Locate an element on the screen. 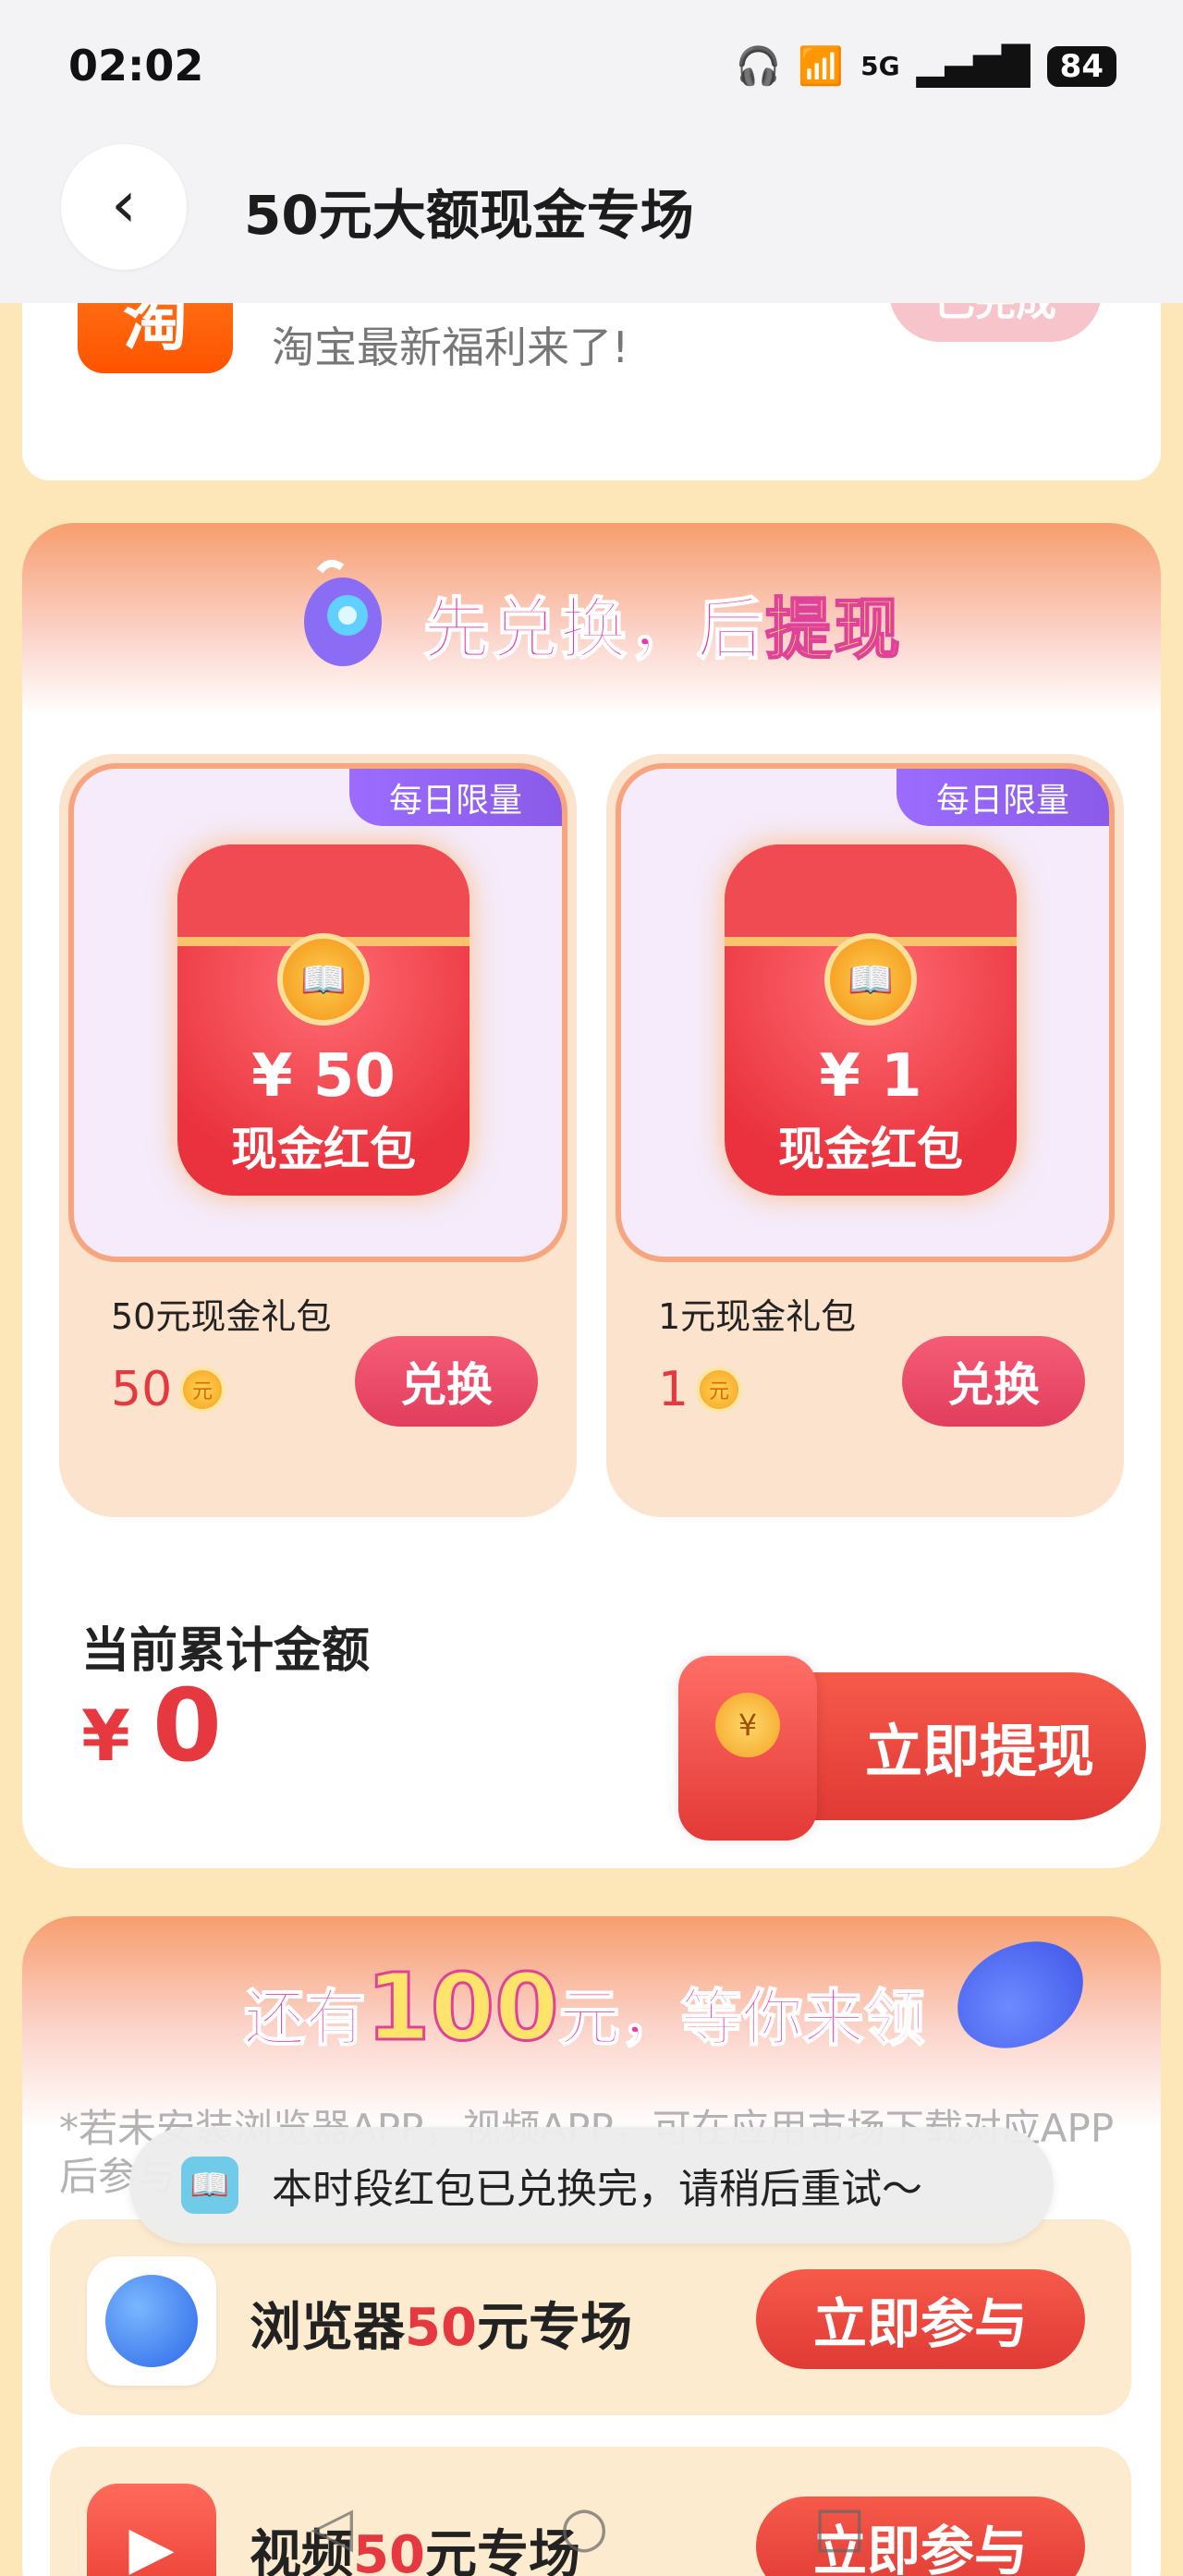 This screenshot has width=1183, height=2576. red-packet-icon: 📖 ¥ 50 现金红包 is located at coordinates (323, 1020).